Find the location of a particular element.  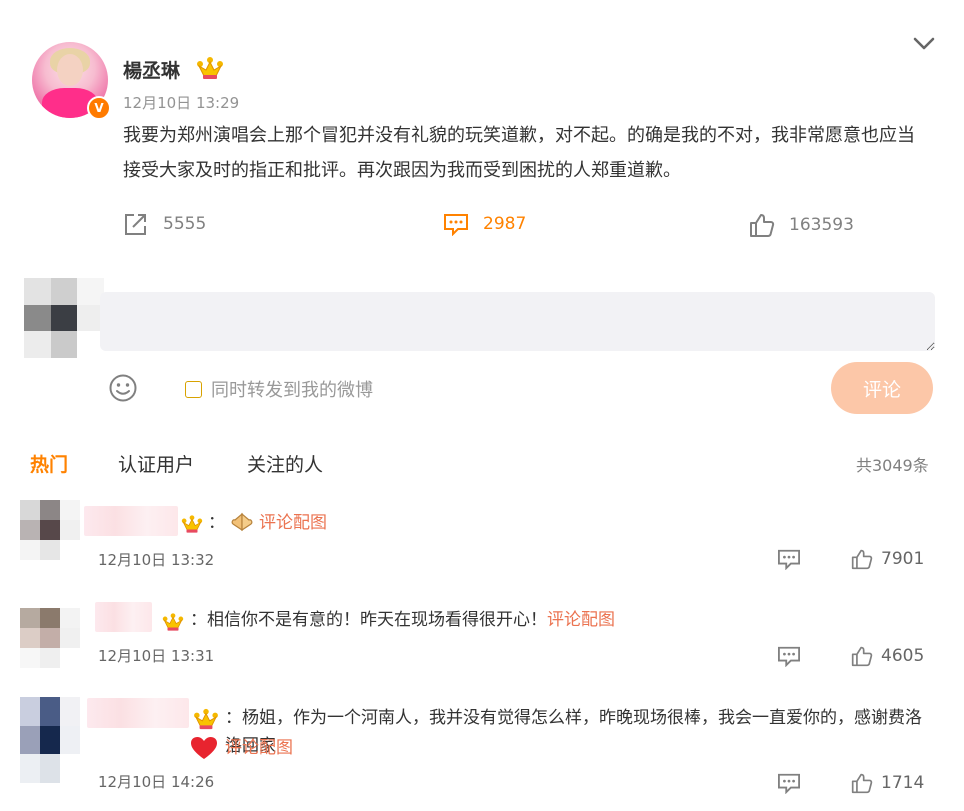

current-user-avatar is located at coordinates (64, 318).